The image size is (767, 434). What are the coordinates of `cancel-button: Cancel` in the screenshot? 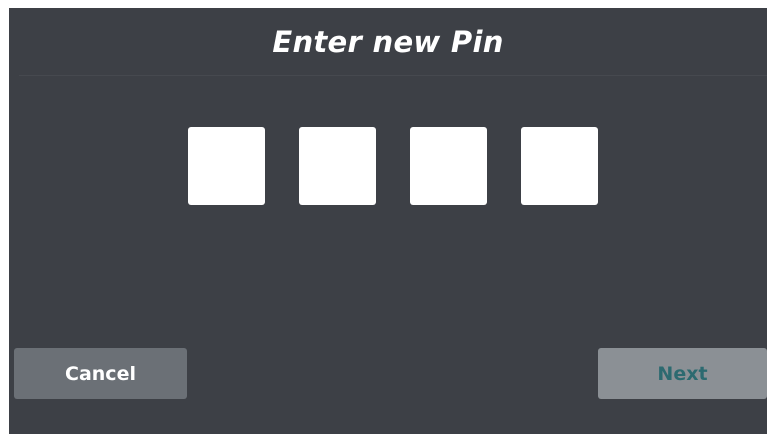 It's located at (100, 373).